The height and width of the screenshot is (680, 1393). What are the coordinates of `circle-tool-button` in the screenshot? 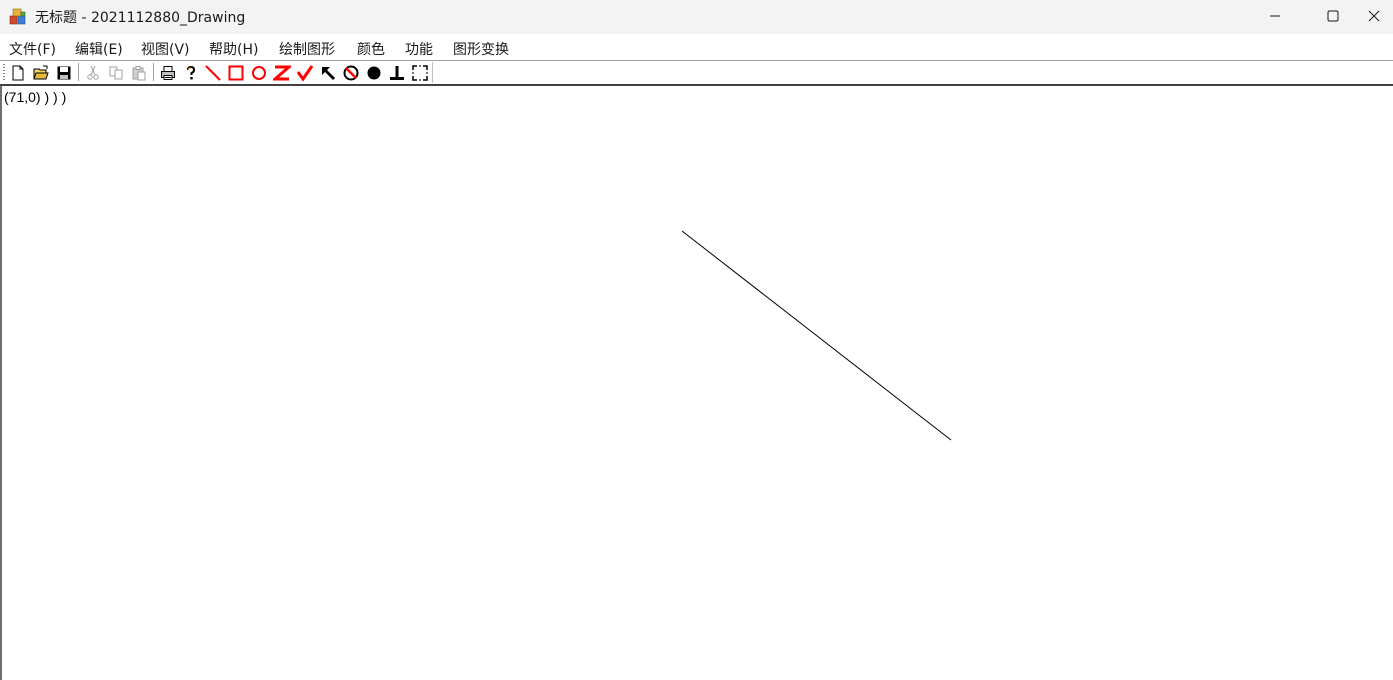 It's located at (259, 72).